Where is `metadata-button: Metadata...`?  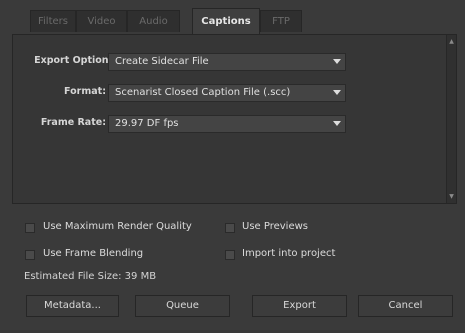
metadata-button: Metadata... is located at coordinates (72, 306).